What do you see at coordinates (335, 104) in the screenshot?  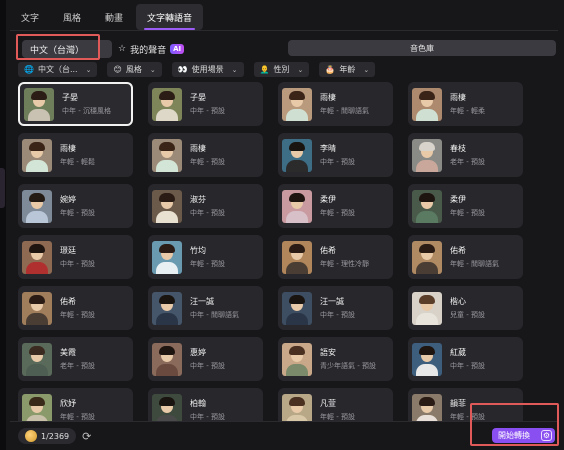 I see `voice-card: 雨棲 年輕 - 閒聊語氣` at bounding box center [335, 104].